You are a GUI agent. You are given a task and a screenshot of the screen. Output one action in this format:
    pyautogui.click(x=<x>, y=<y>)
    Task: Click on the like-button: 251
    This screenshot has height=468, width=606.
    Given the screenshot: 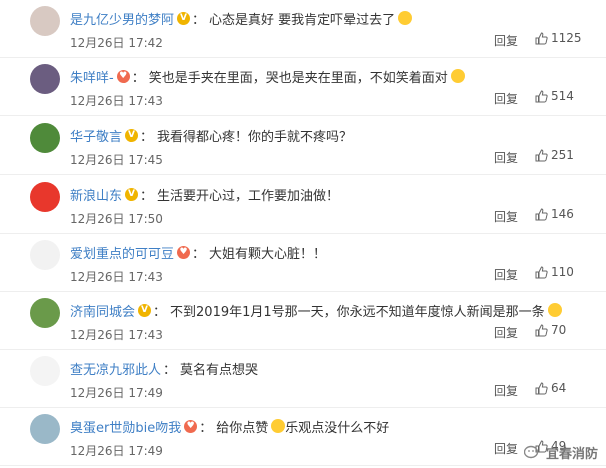 What is the action you would take?
    pyautogui.click(x=554, y=155)
    